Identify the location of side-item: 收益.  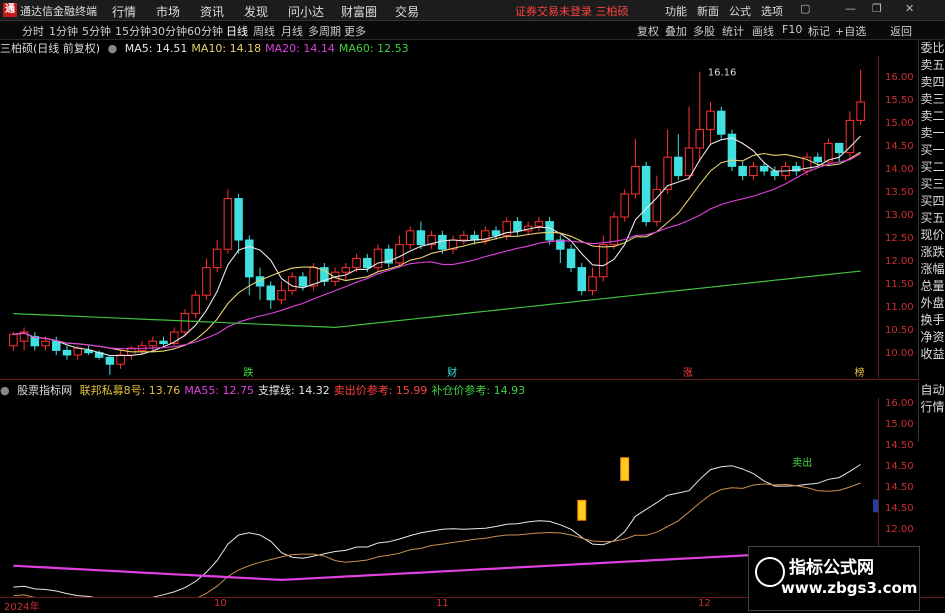
(932, 354).